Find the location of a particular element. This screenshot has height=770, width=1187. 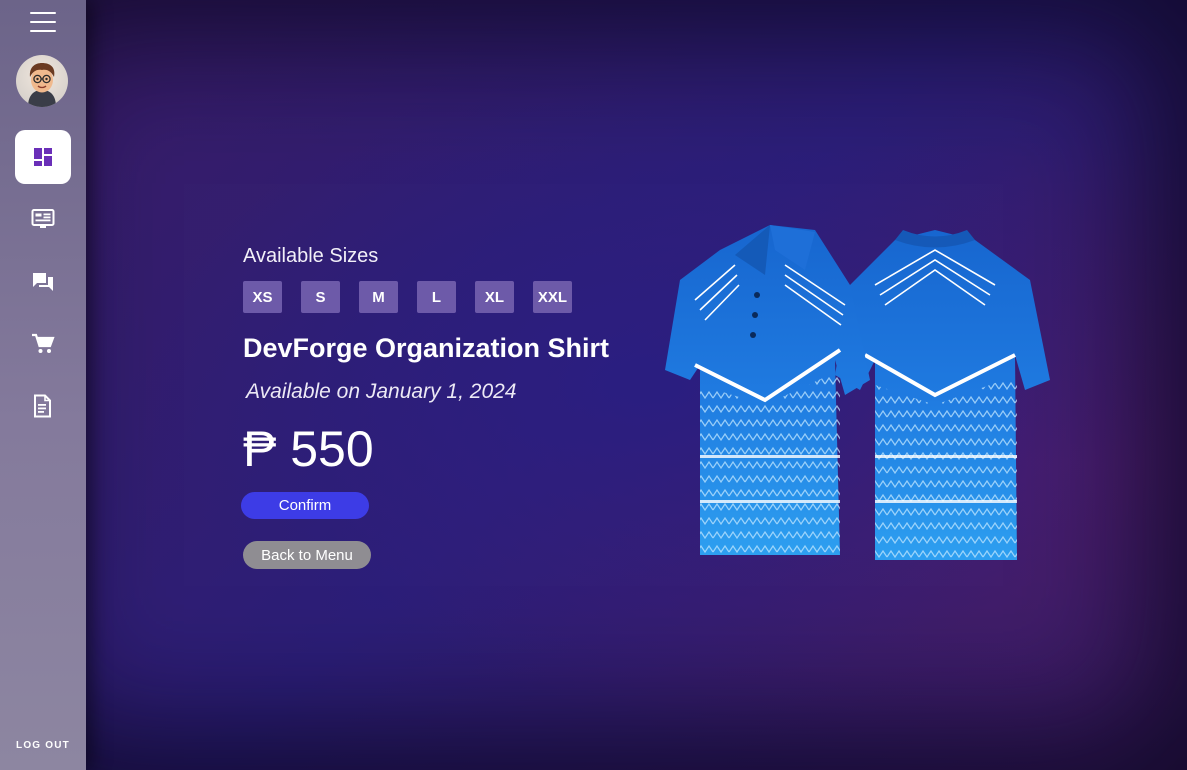

size-option-xl: XL is located at coordinates (494, 297).